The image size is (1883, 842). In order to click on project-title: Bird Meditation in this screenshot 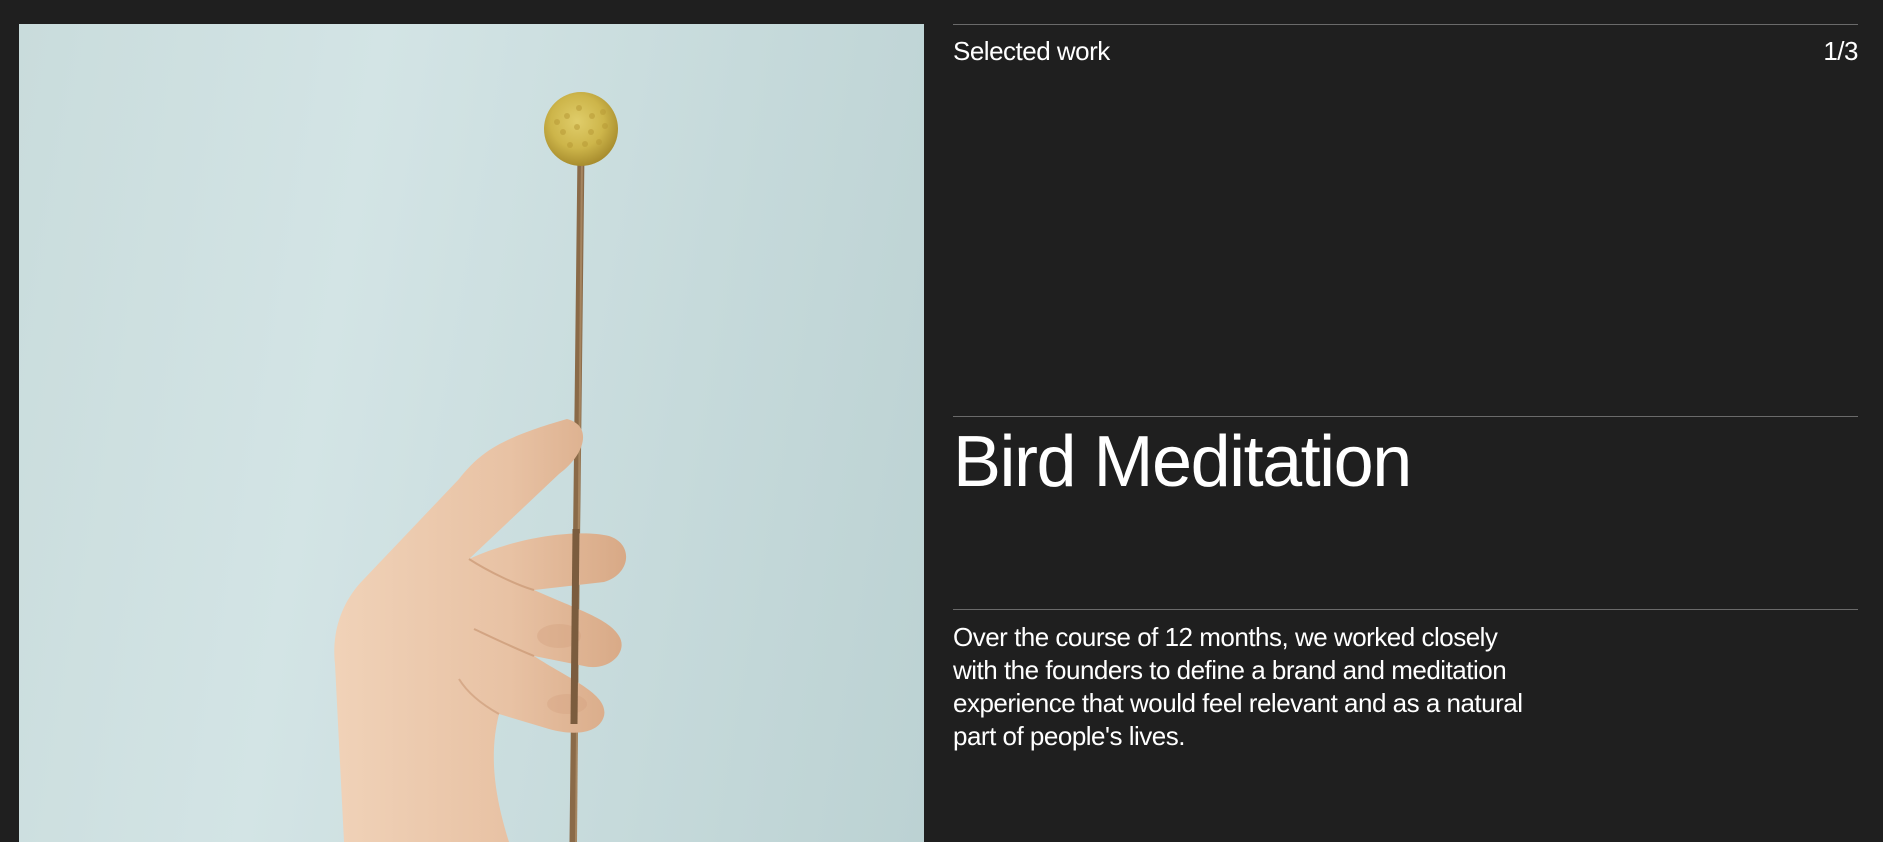, I will do `click(1182, 462)`.